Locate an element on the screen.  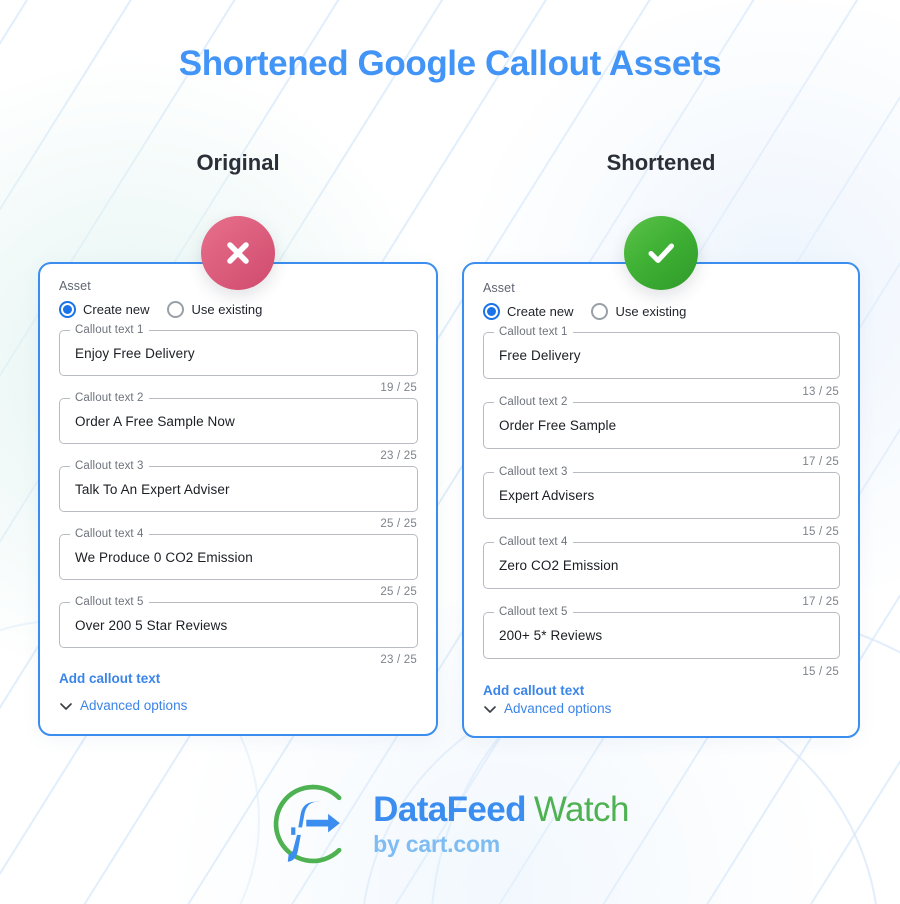
character-counter-2: 17 / 25 is located at coordinates (820, 462).